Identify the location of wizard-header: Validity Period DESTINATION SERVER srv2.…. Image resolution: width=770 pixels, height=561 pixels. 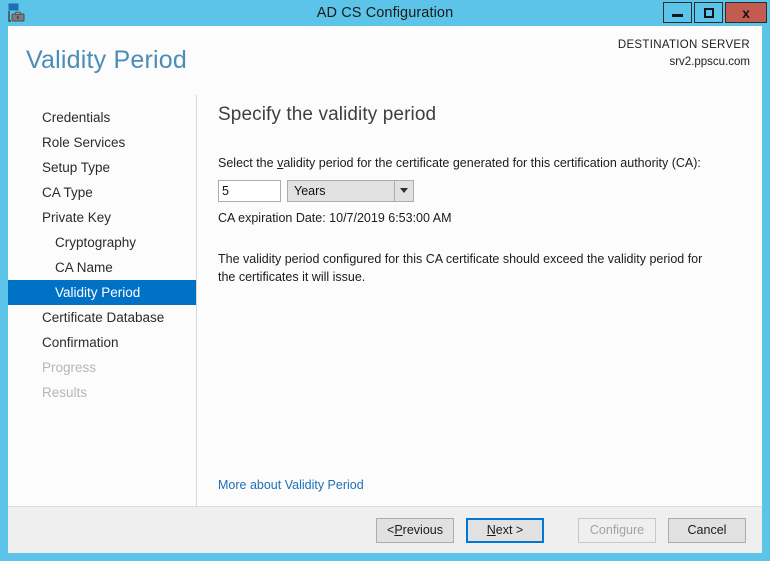
(385, 60).